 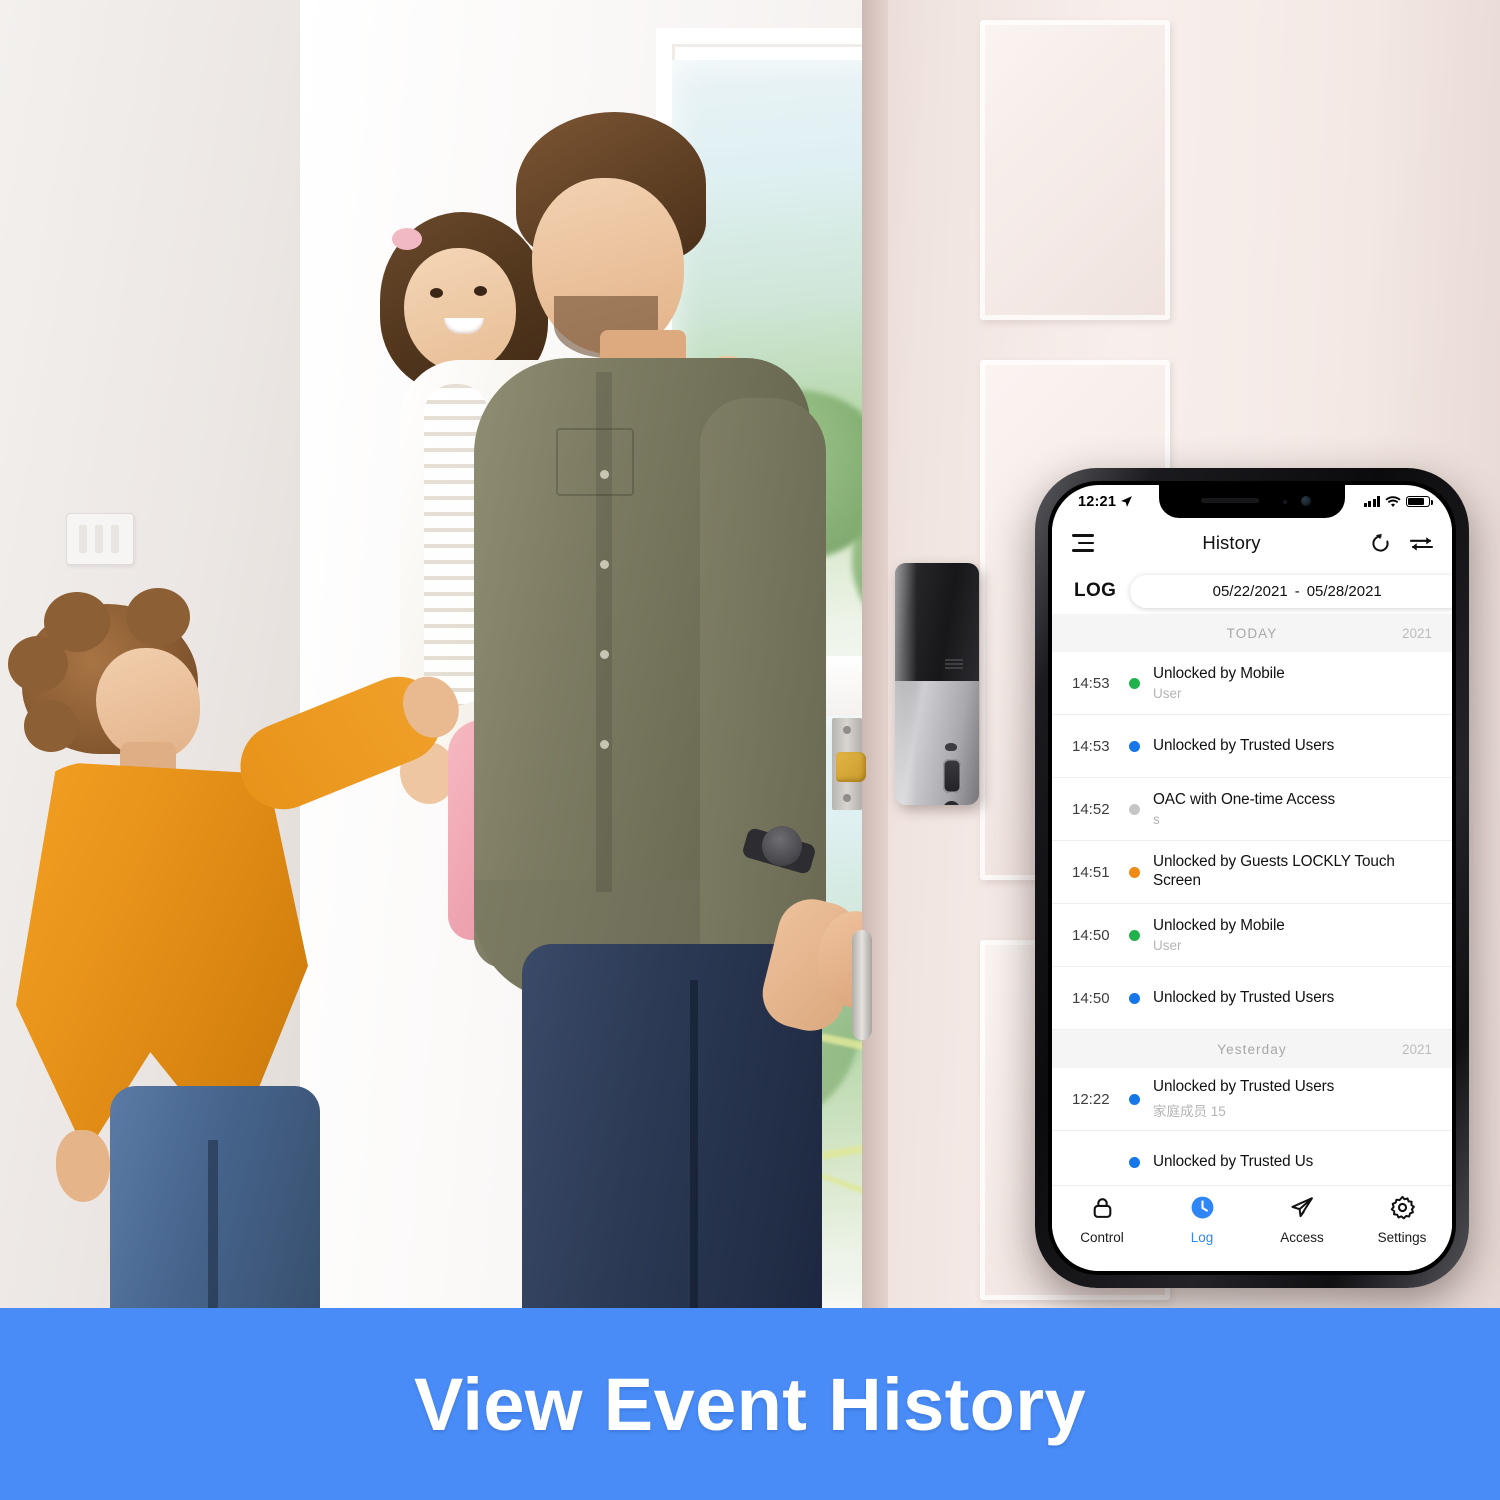 What do you see at coordinates (851, 767) in the screenshot?
I see `latch-bolt` at bounding box center [851, 767].